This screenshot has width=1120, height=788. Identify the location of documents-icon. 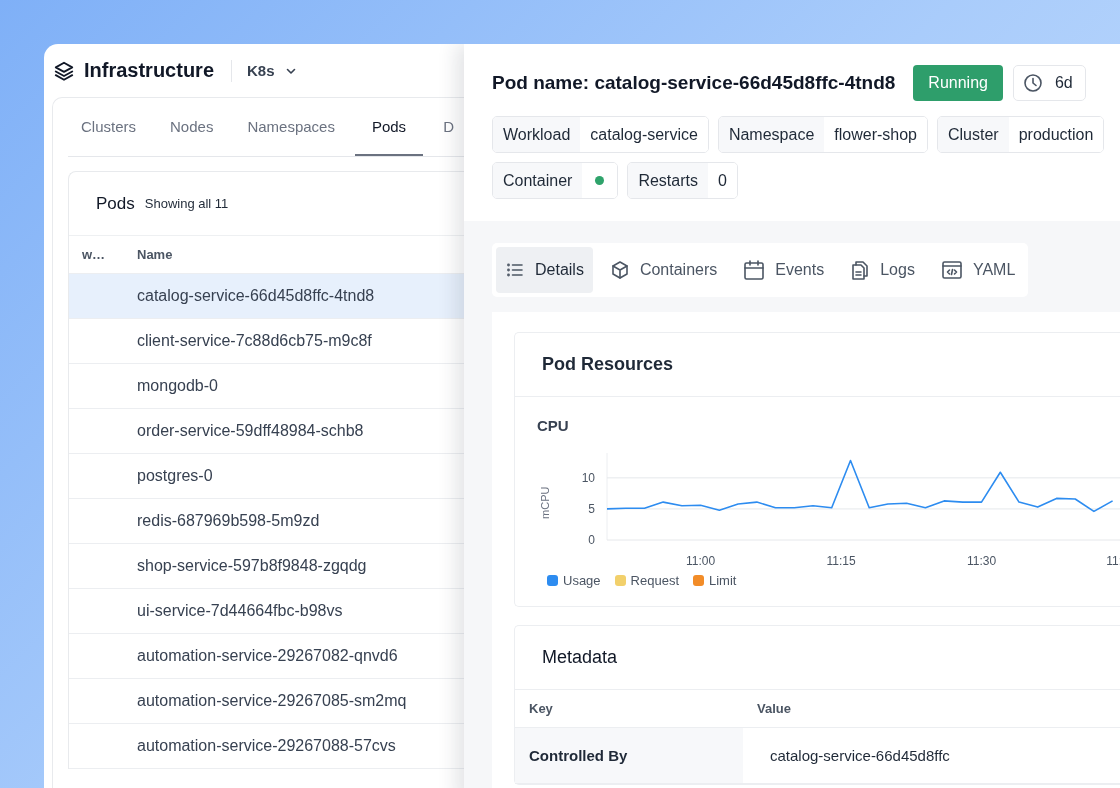
(860, 270).